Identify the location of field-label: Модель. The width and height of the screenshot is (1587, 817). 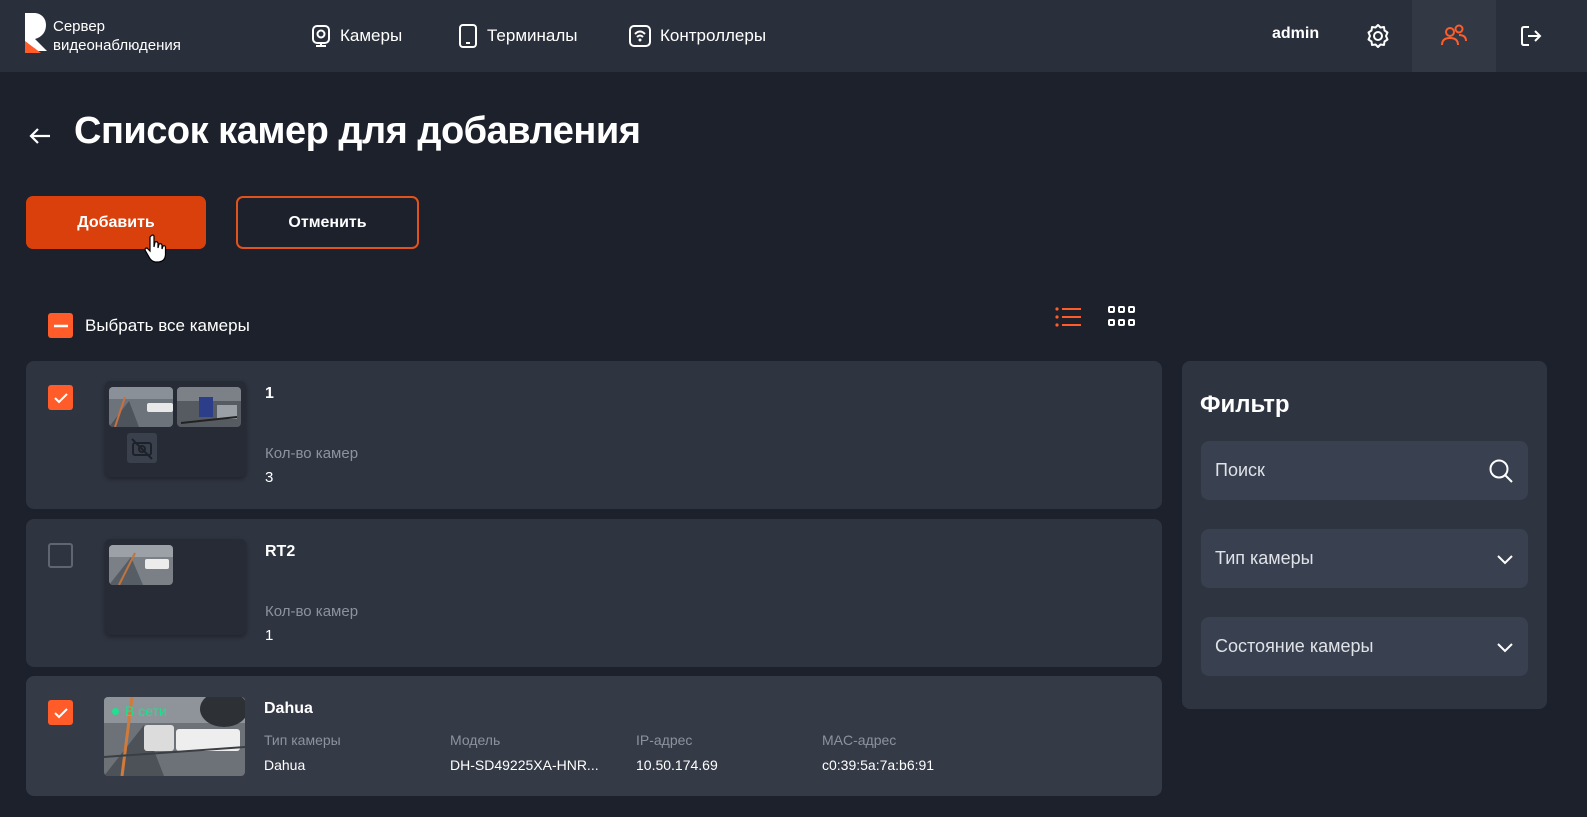
(475, 740).